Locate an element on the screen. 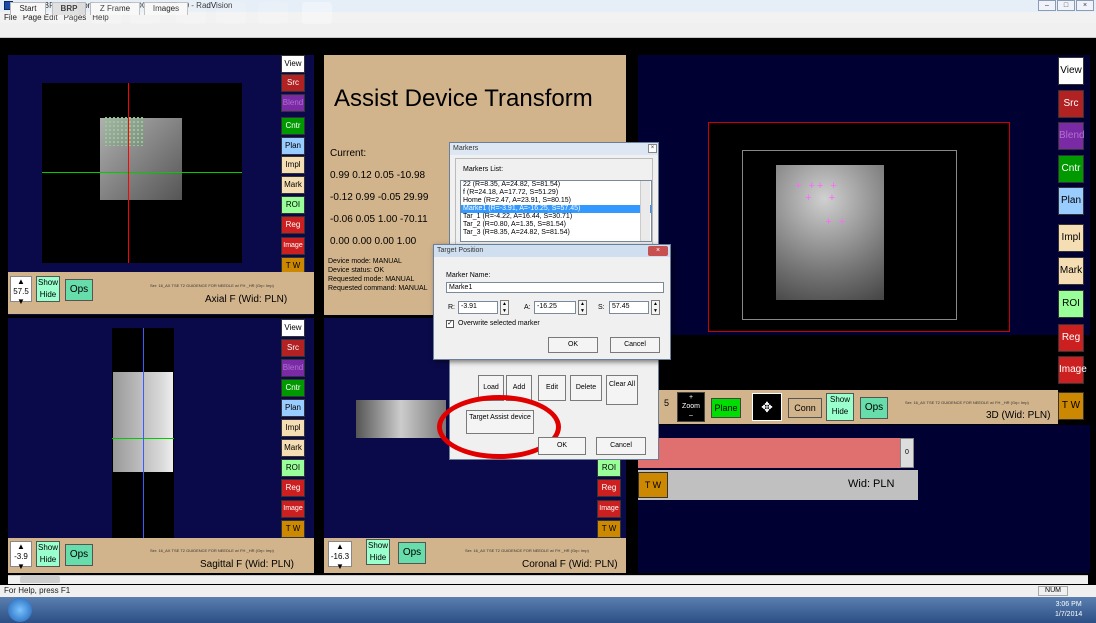 This screenshot has width=1096, height=623. device-status: Device status: OK is located at coordinates (356, 270).